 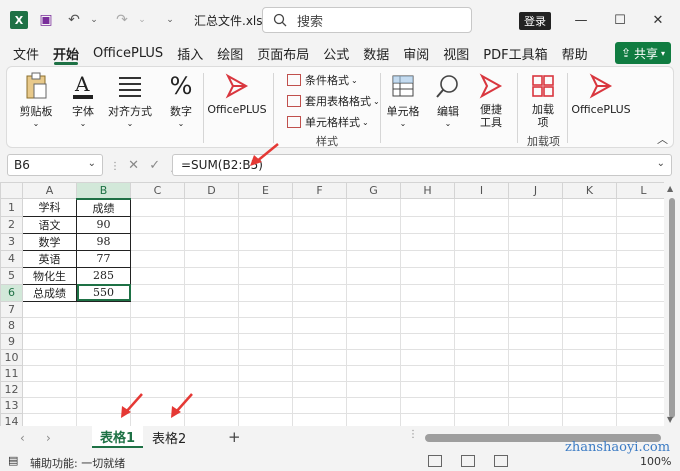 What do you see at coordinates (672, 308) in the screenshot?
I see `scroll-thumb` at bounding box center [672, 308].